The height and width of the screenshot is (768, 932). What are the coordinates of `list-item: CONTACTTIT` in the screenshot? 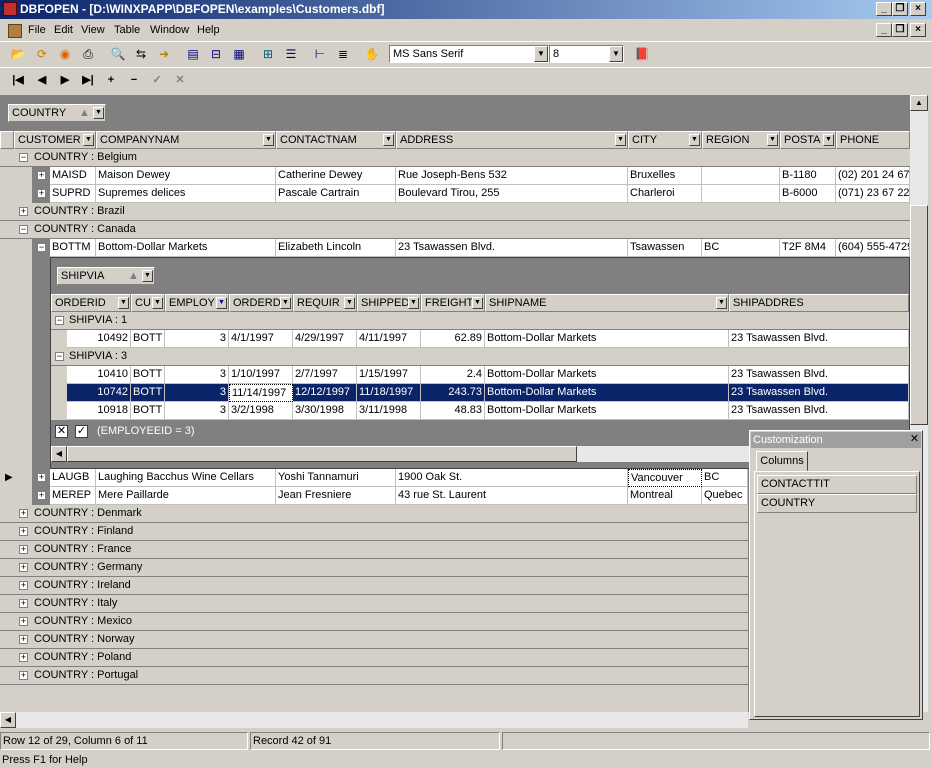 It's located at (837, 484).